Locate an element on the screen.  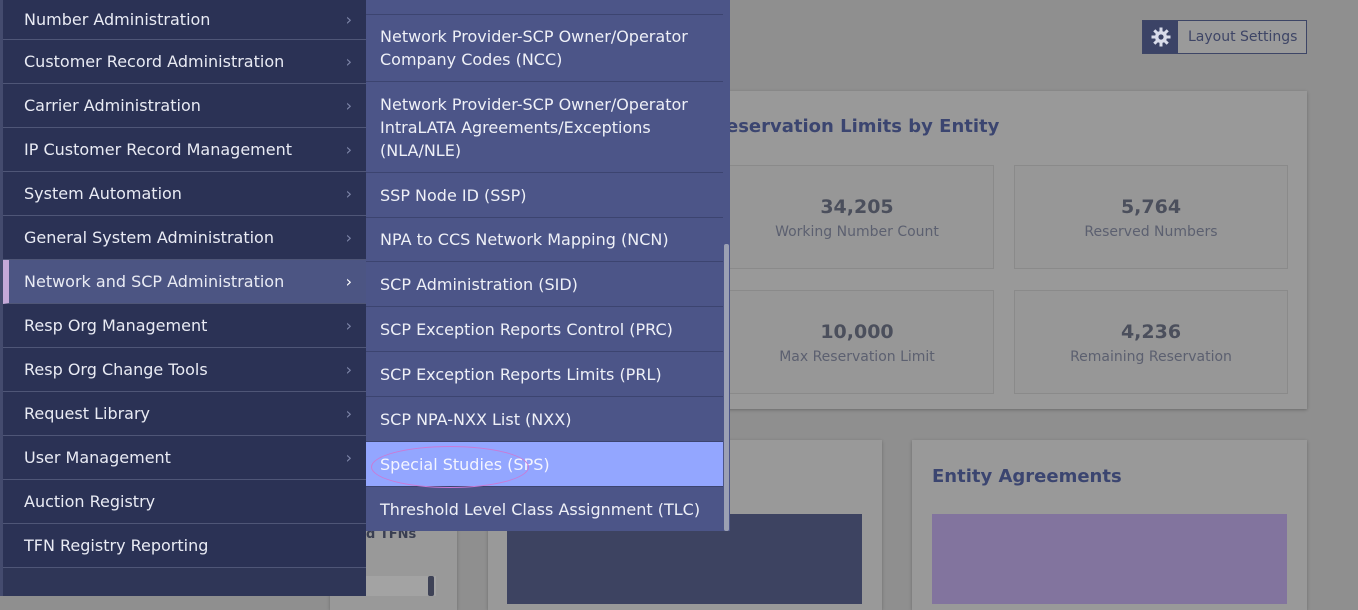
submenu-item-tlc: Threshold Level Class Assignment (TLC) is located at coordinates (544, 509).